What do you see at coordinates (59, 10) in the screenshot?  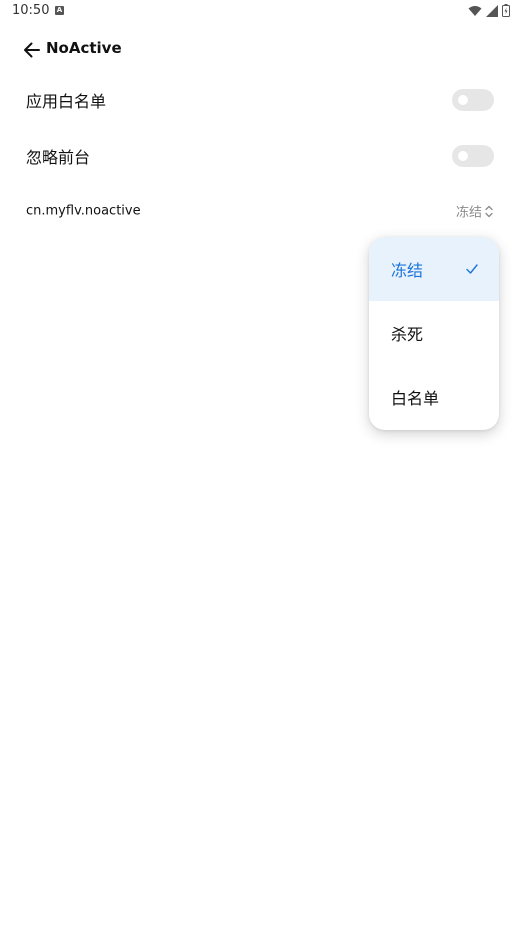 I see `a-icon: A` at bounding box center [59, 10].